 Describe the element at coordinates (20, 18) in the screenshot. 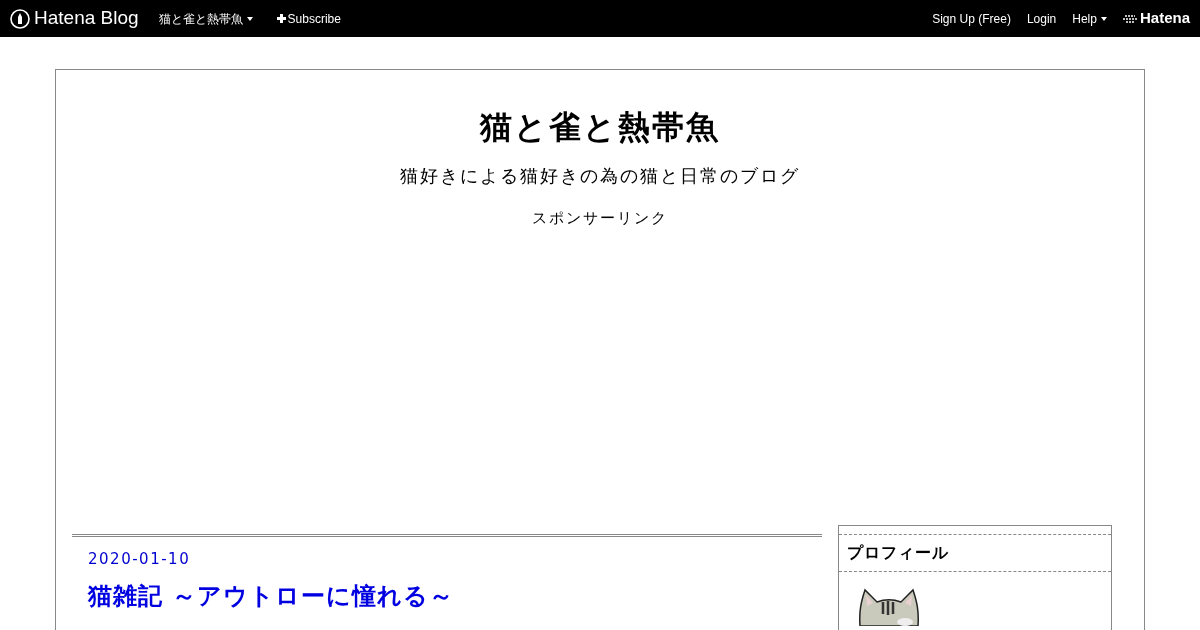

I see `pen-logo-icon` at that location.